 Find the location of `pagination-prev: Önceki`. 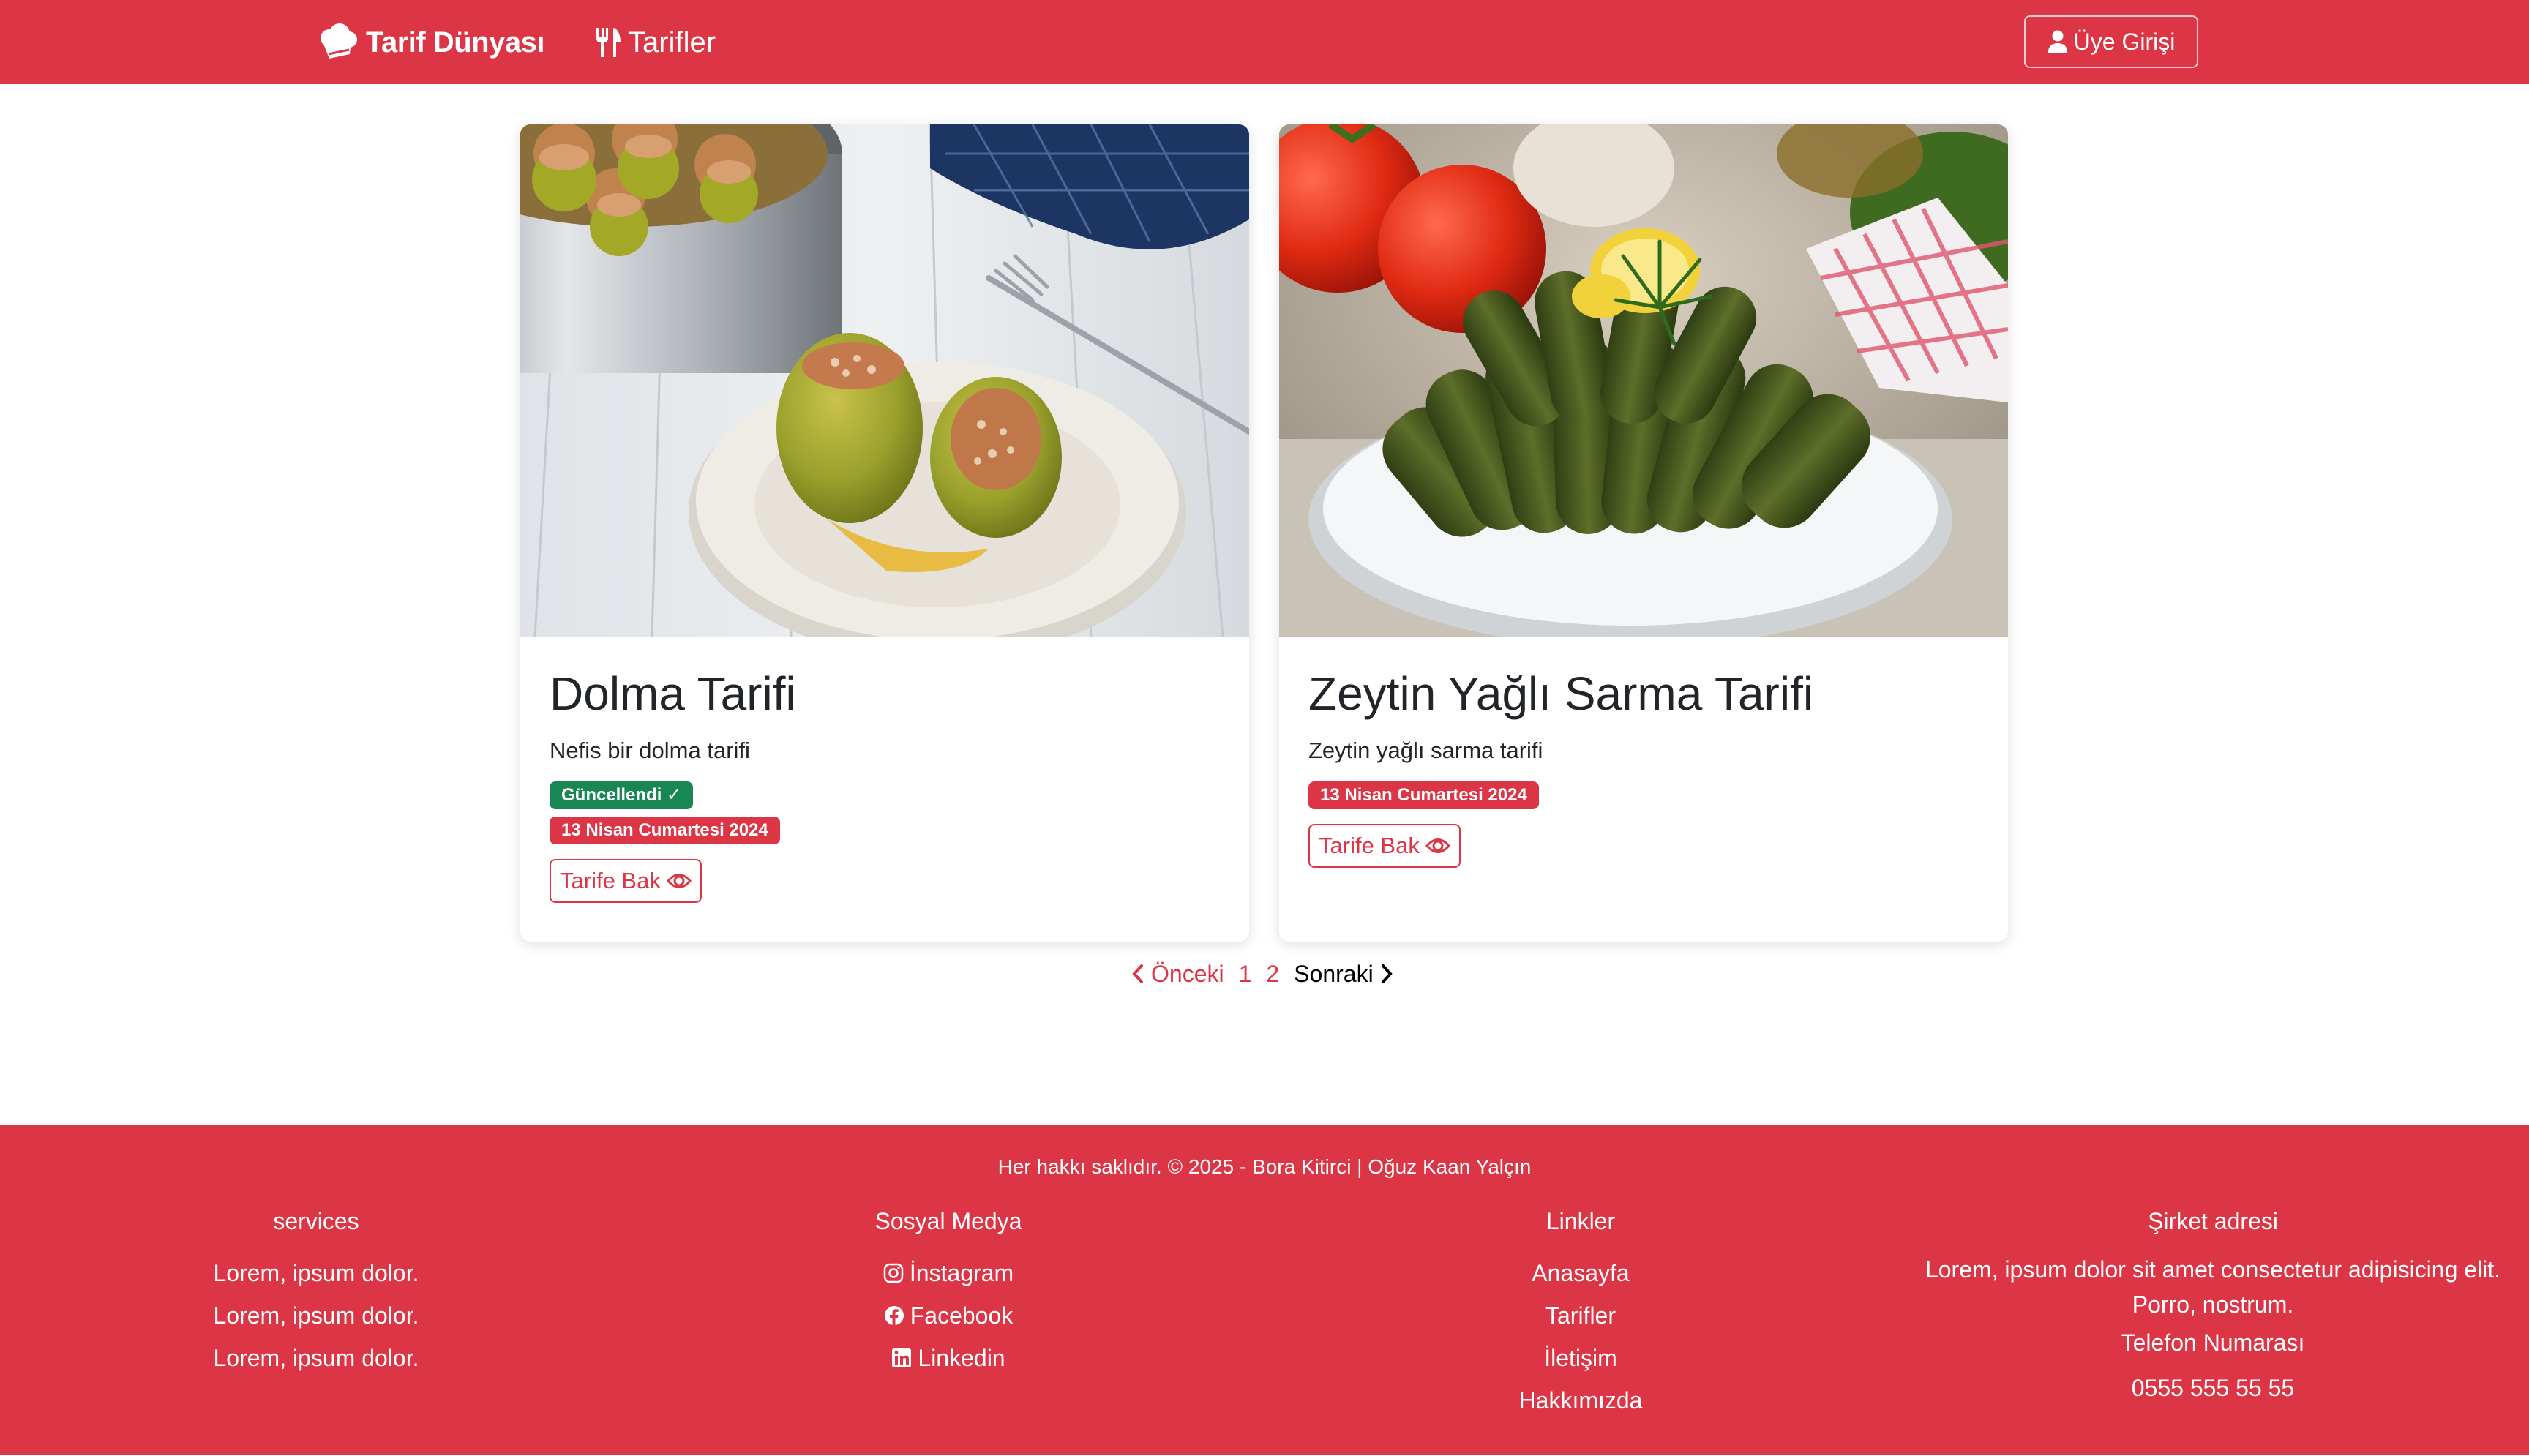

pagination-prev: Önceki is located at coordinates (1177, 974).